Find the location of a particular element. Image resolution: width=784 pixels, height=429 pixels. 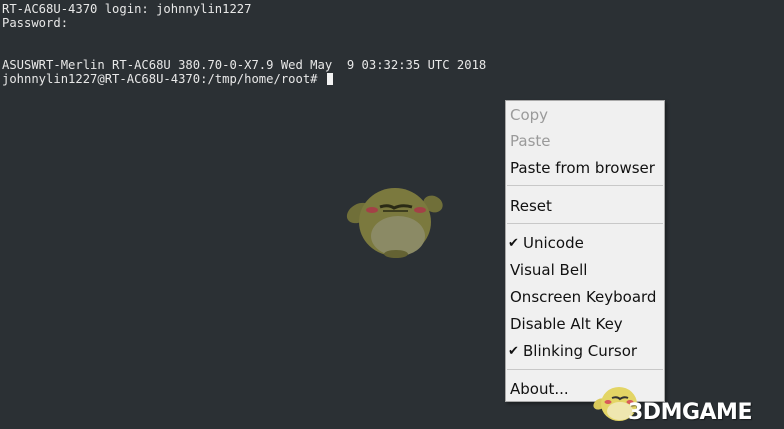

menu-item-paste: Paste is located at coordinates (585, 141).